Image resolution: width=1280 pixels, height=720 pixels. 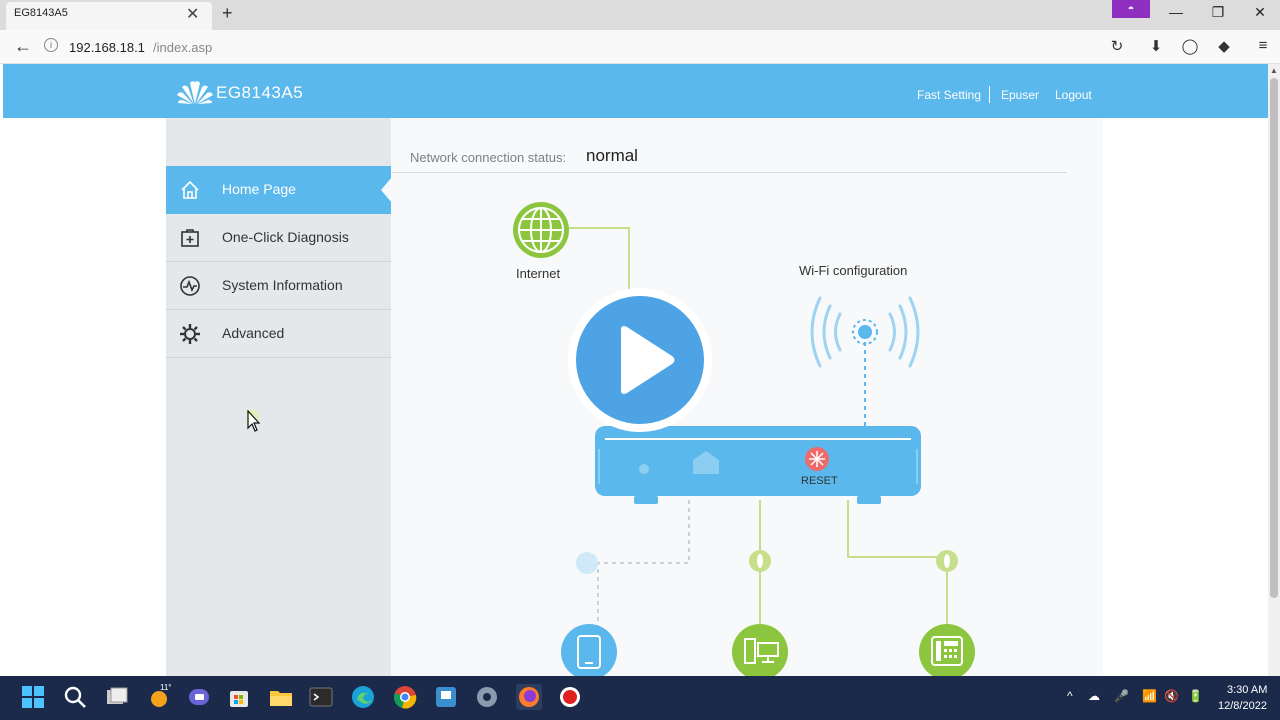 I want to click on brand-name: EG8143A5, so click(x=260, y=92).